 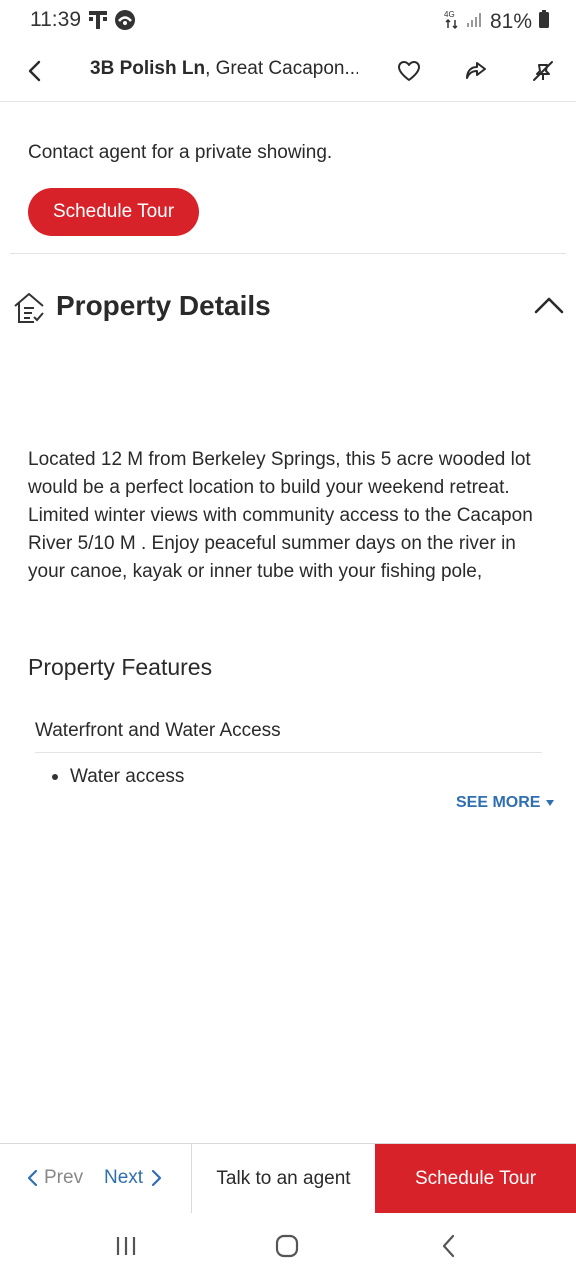 What do you see at coordinates (283, 1179) in the screenshot?
I see `talk-to-agent-button: Talk to an agent` at bounding box center [283, 1179].